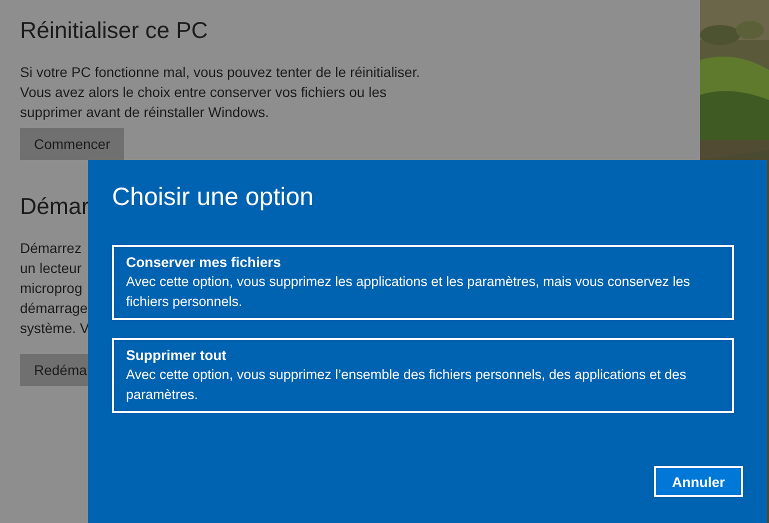 Image resolution: width=769 pixels, height=523 pixels. I want to click on description-line: un lecteur, so click(51, 268).